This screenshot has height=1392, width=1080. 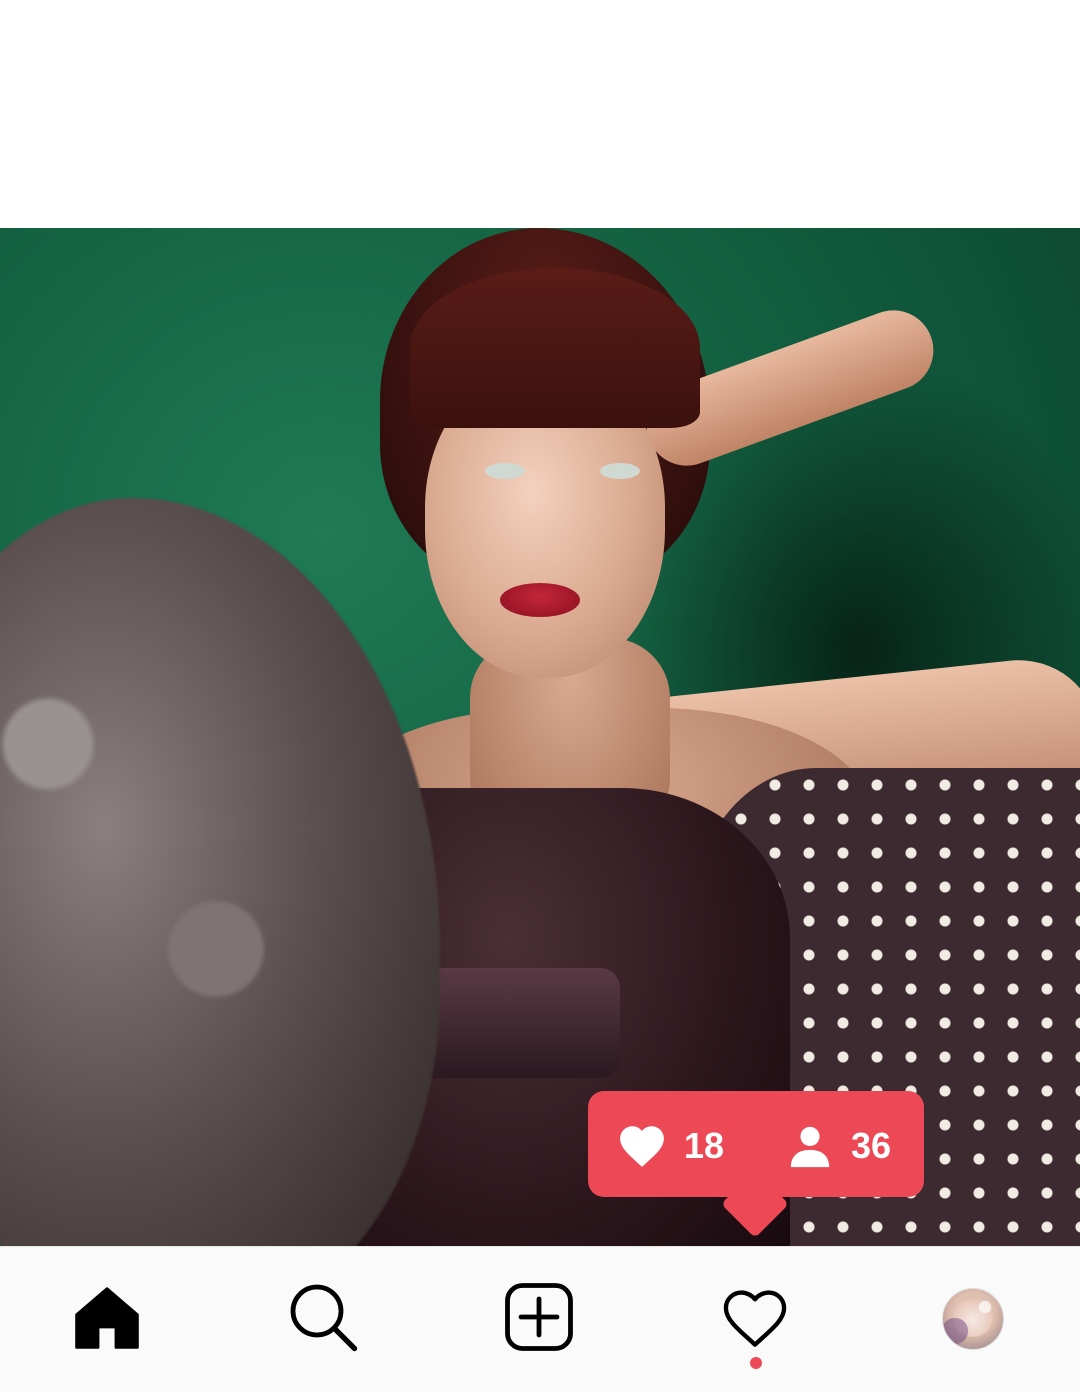 I want to click on photo-eye-right, so click(x=620, y=471).